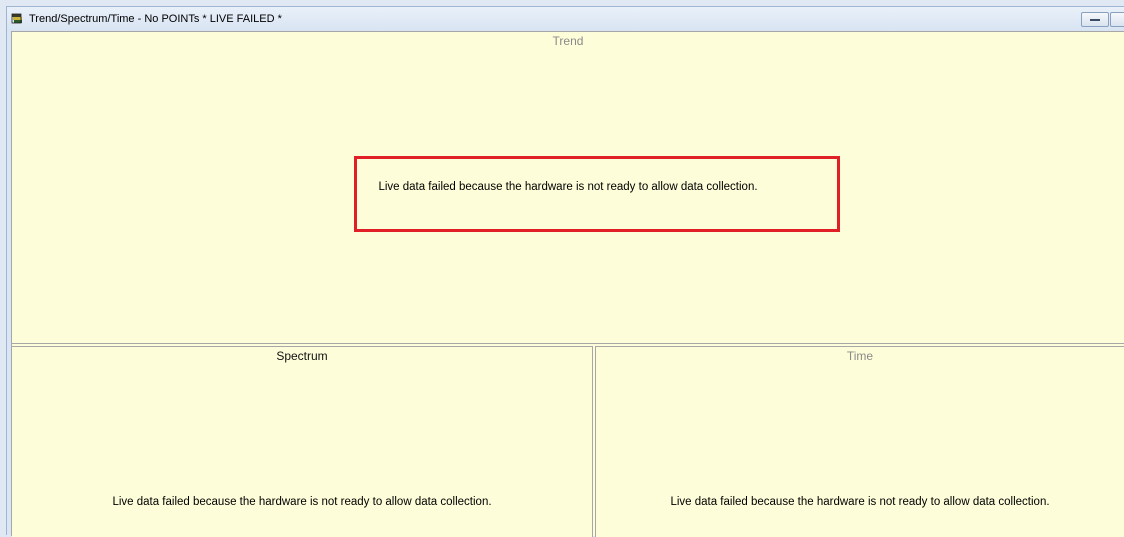 This screenshot has width=1124, height=537. I want to click on minimize-button, so click(1095, 19).